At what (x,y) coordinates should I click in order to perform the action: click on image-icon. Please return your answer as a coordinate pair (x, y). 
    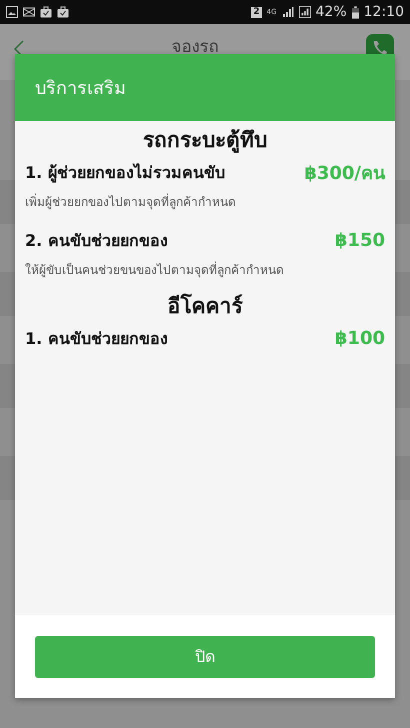
    Looking at the image, I should click on (12, 12).